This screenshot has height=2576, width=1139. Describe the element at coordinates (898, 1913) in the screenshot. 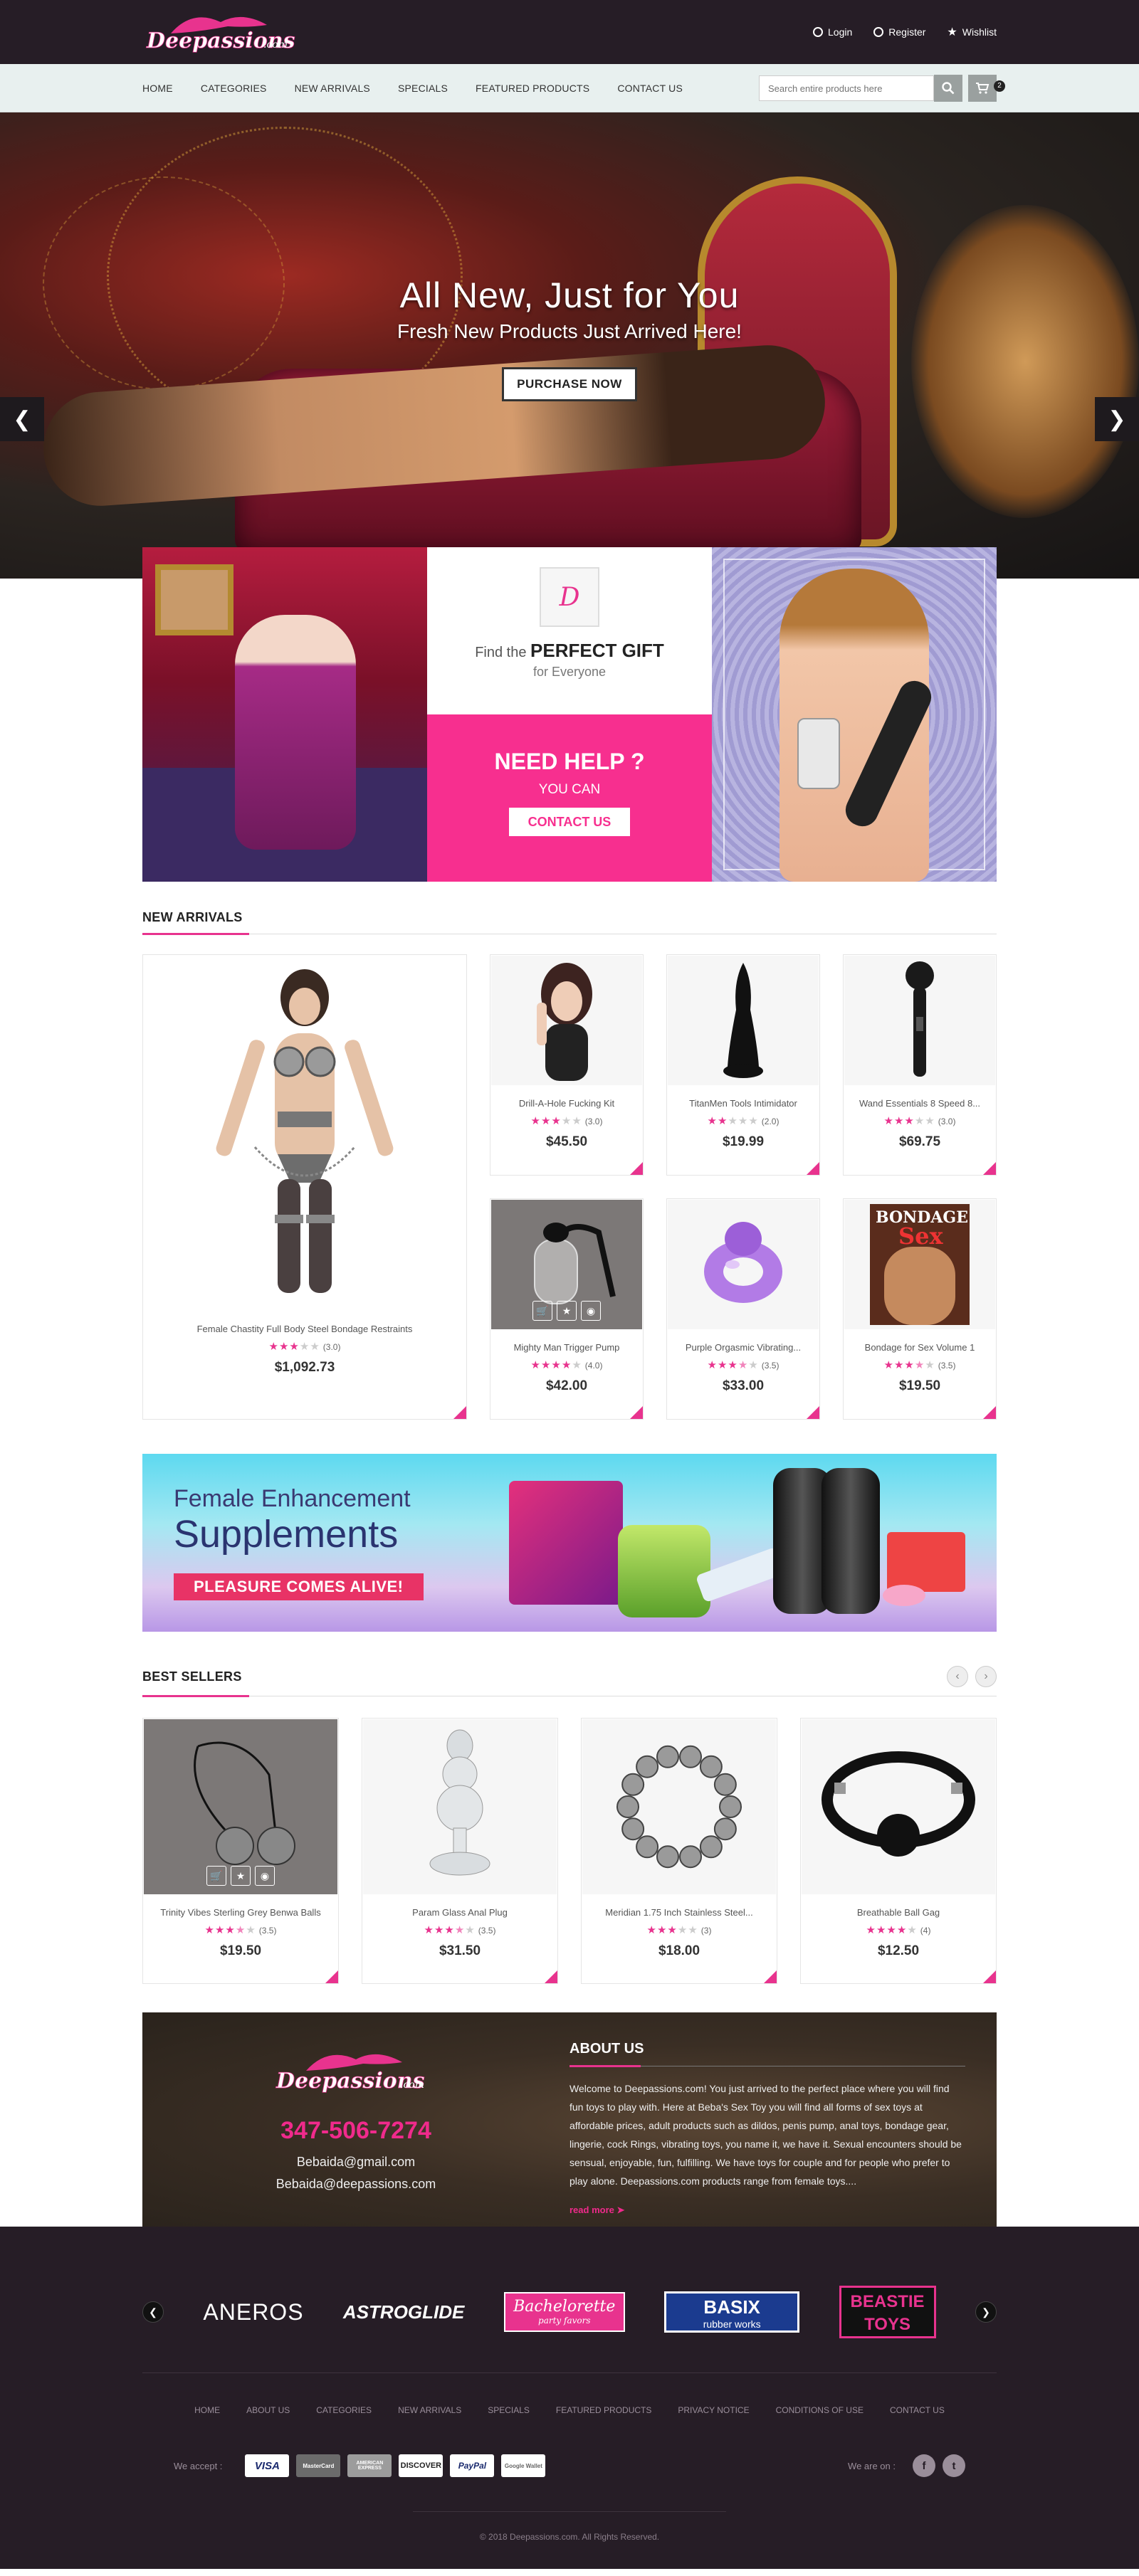

I see `product-name: Breathable Ball Gag` at that location.